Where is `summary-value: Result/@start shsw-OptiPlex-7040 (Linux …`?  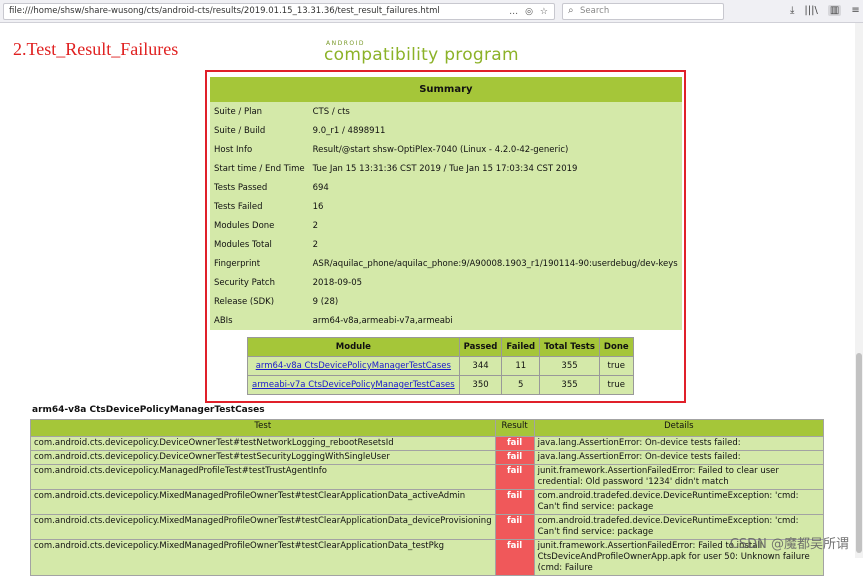
summary-value: Result/@start shsw-OptiPlex-7040 (Linux … is located at coordinates (495, 149).